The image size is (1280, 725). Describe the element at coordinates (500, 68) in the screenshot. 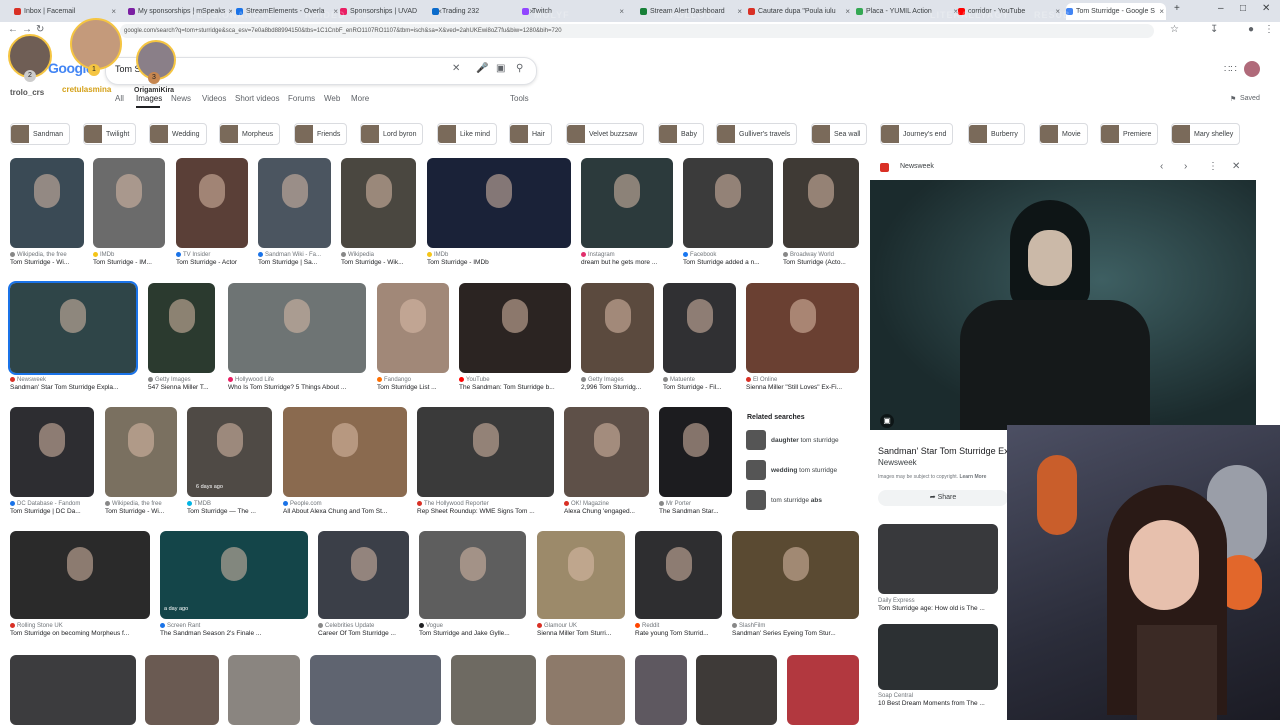

I see `lens-icon: ▣` at that location.